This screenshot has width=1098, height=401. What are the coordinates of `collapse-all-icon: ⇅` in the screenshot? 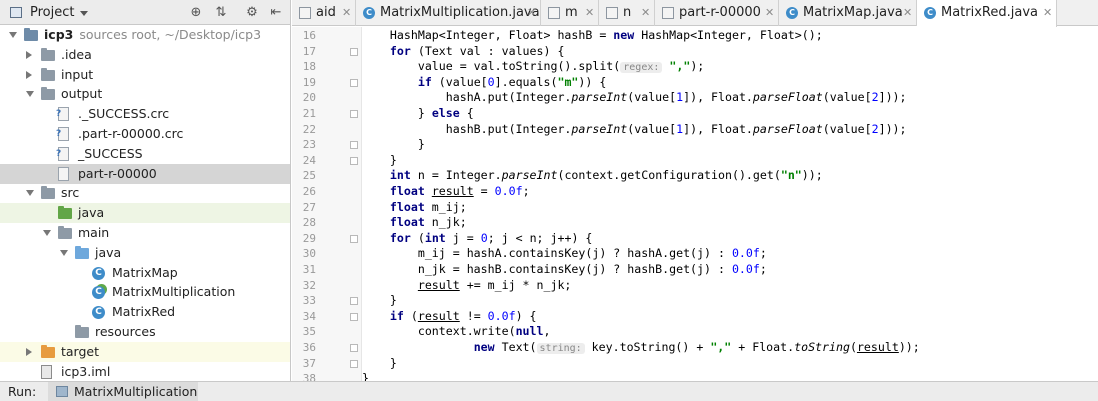 It's located at (221, 13).